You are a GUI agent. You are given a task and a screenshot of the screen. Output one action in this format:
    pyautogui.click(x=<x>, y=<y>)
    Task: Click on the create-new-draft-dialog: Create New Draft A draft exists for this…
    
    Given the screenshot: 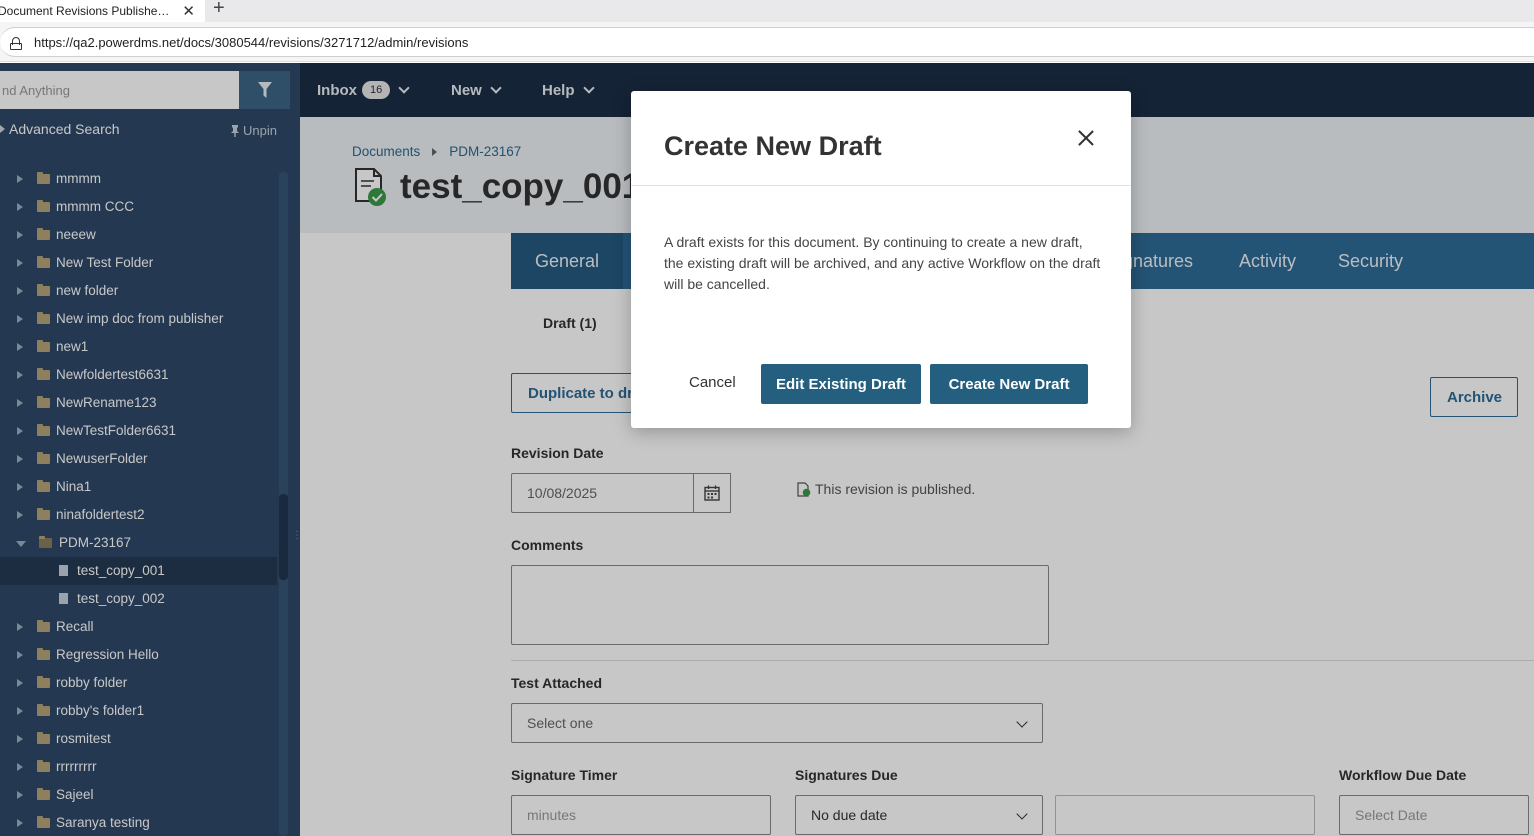 What is the action you would take?
    pyautogui.click(x=881, y=259)
    